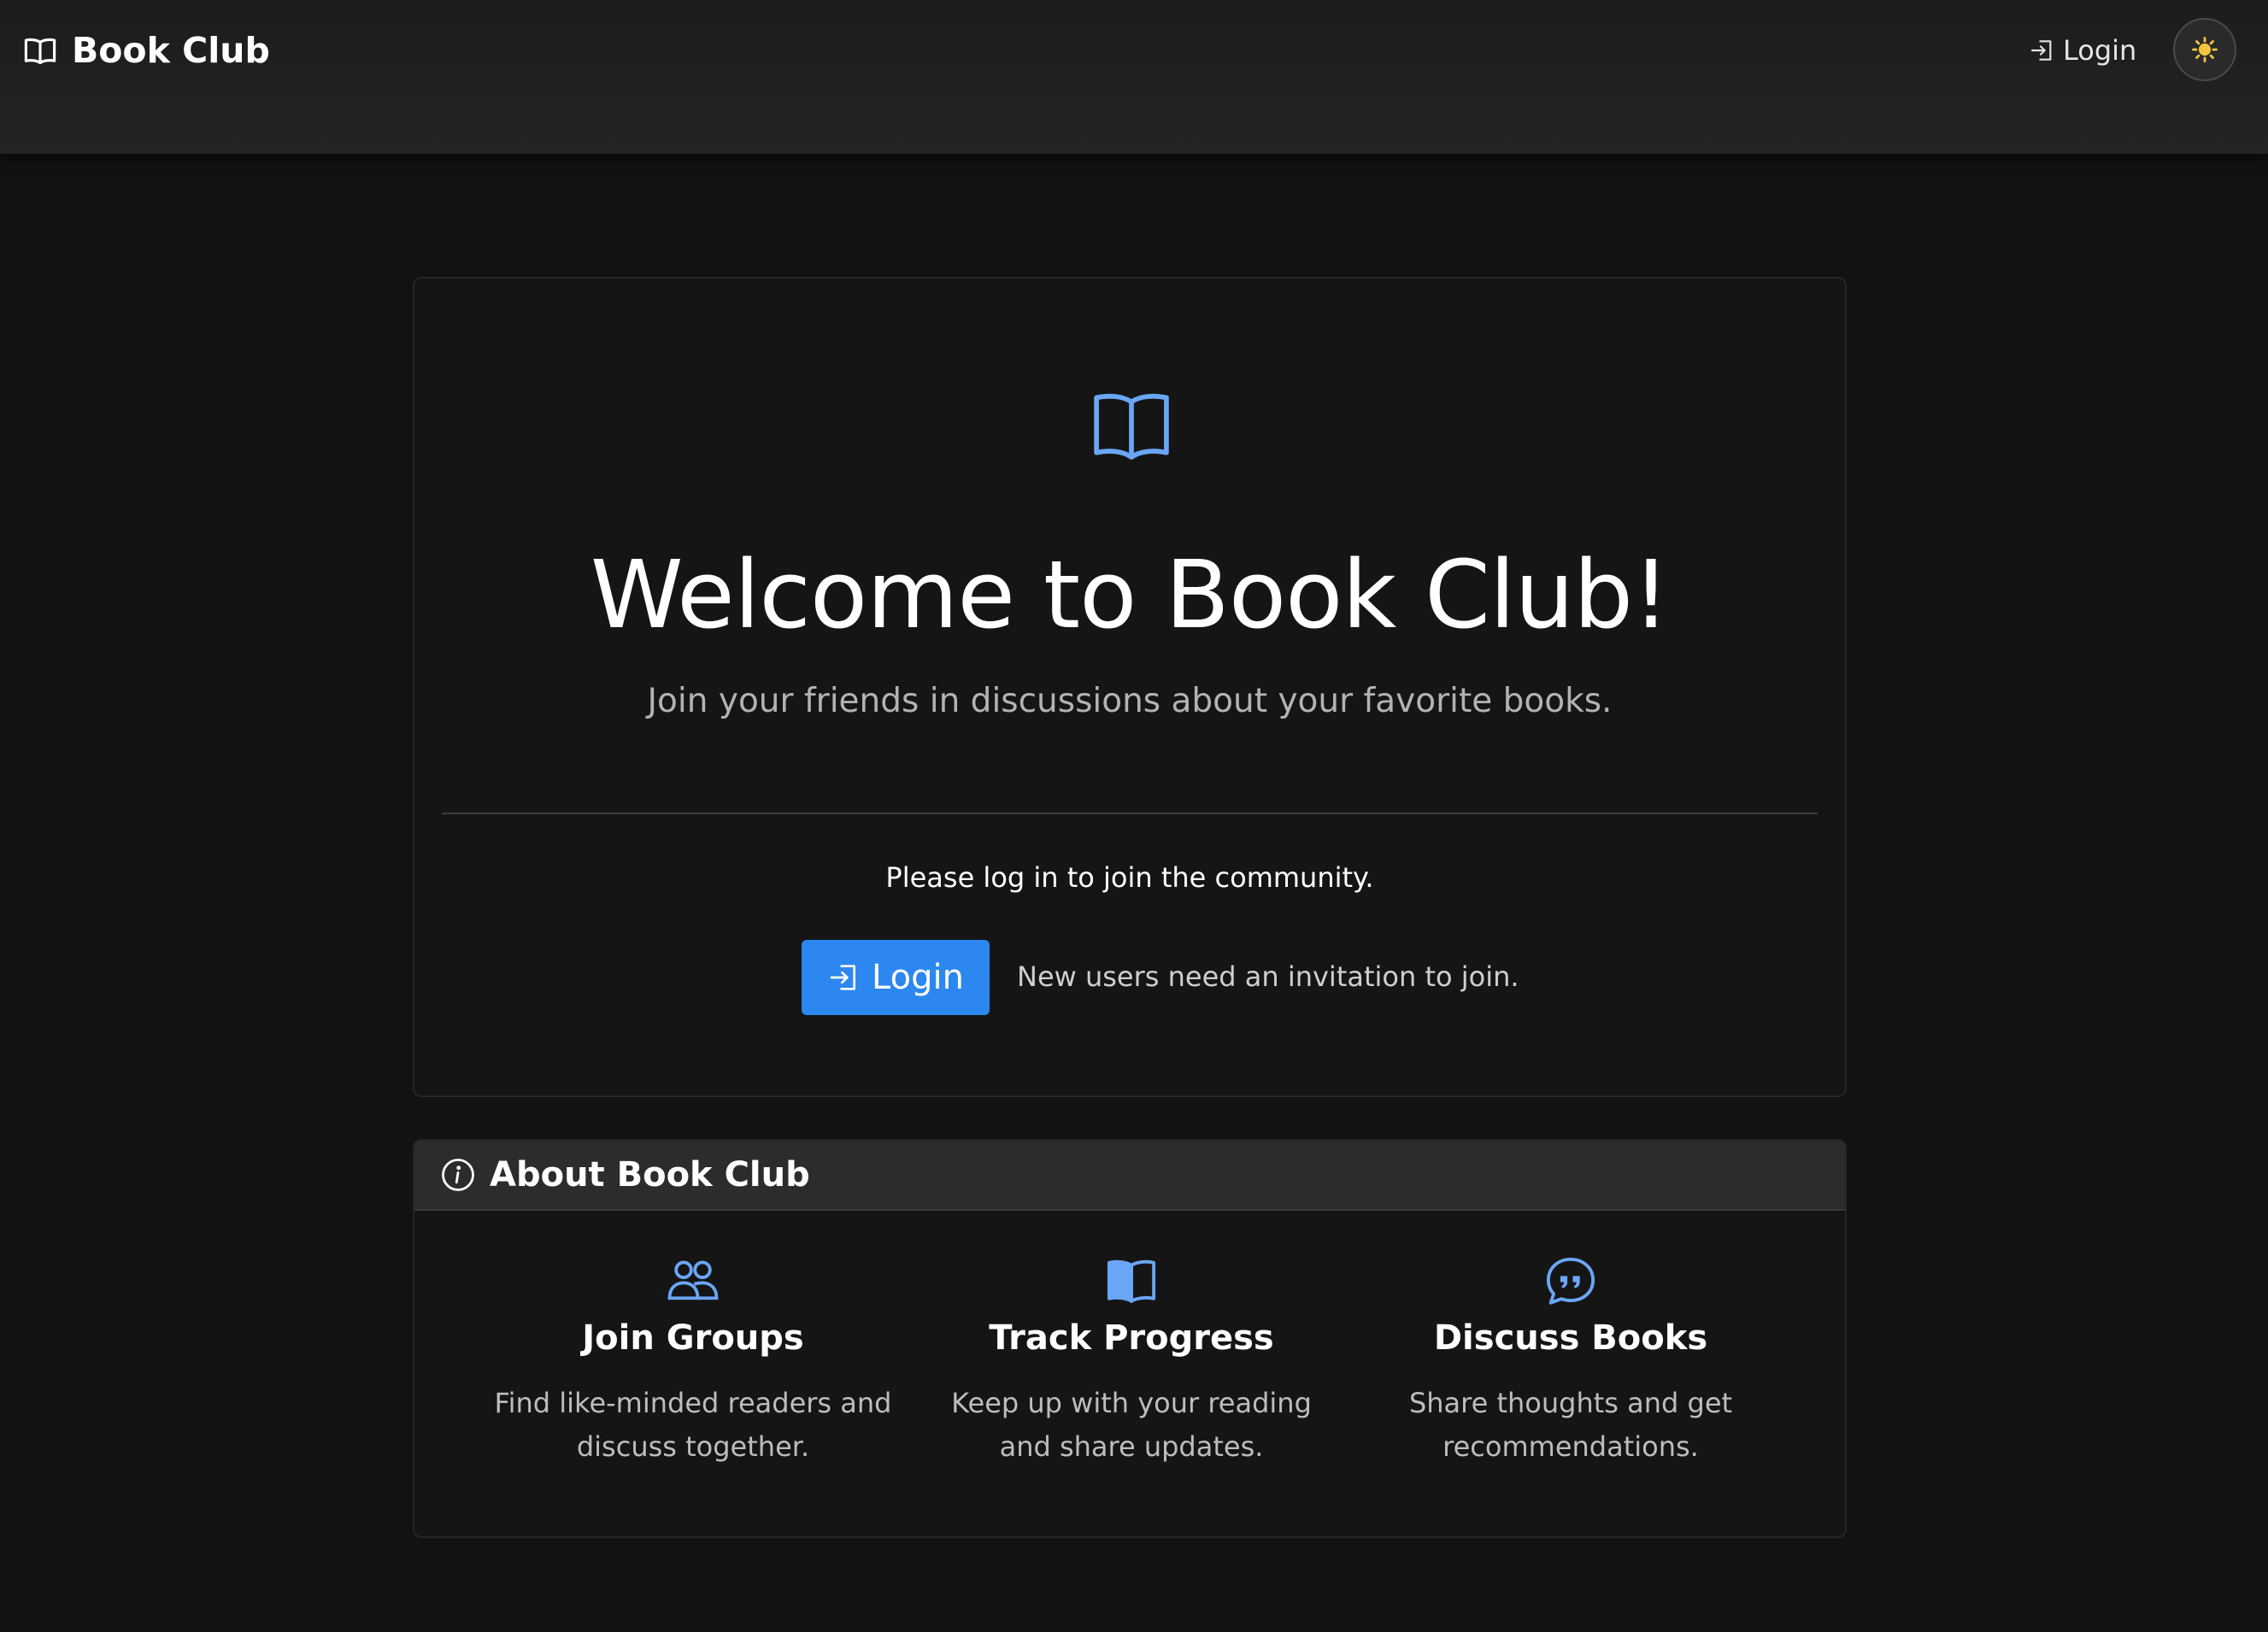 This screenshot has width=2268, height=1632. Describe the element at coordinates (1130, 813) in the screenshot. I see `divider` at that location.